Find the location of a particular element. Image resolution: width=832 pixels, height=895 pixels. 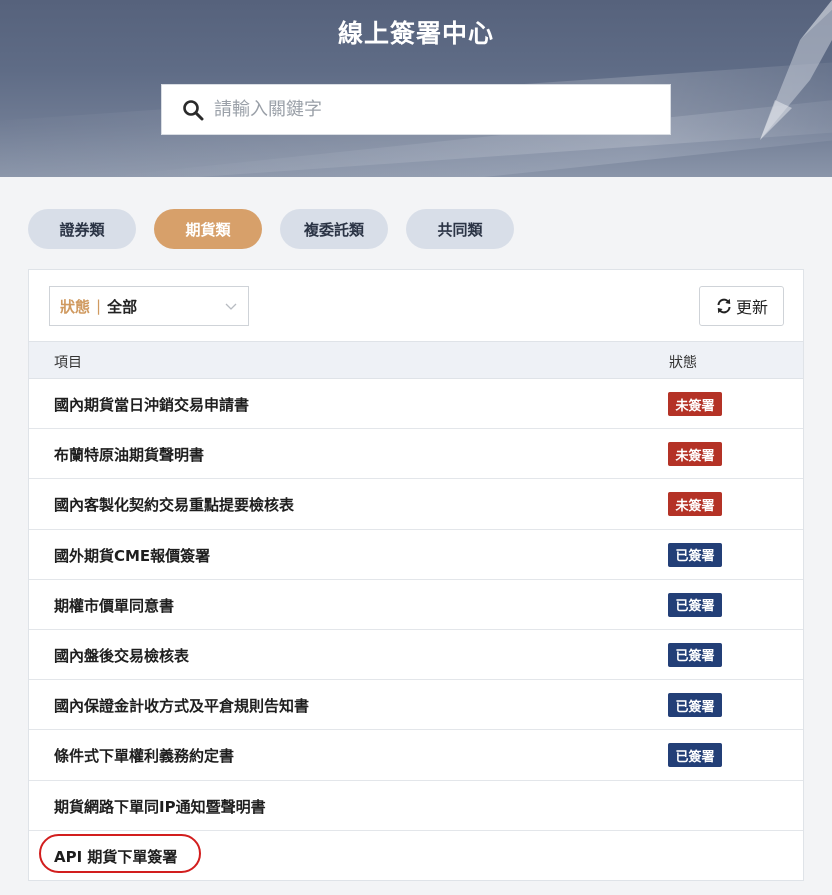

document-name: 國內盤後交易檢核表 is located at coordinates (121, 655).